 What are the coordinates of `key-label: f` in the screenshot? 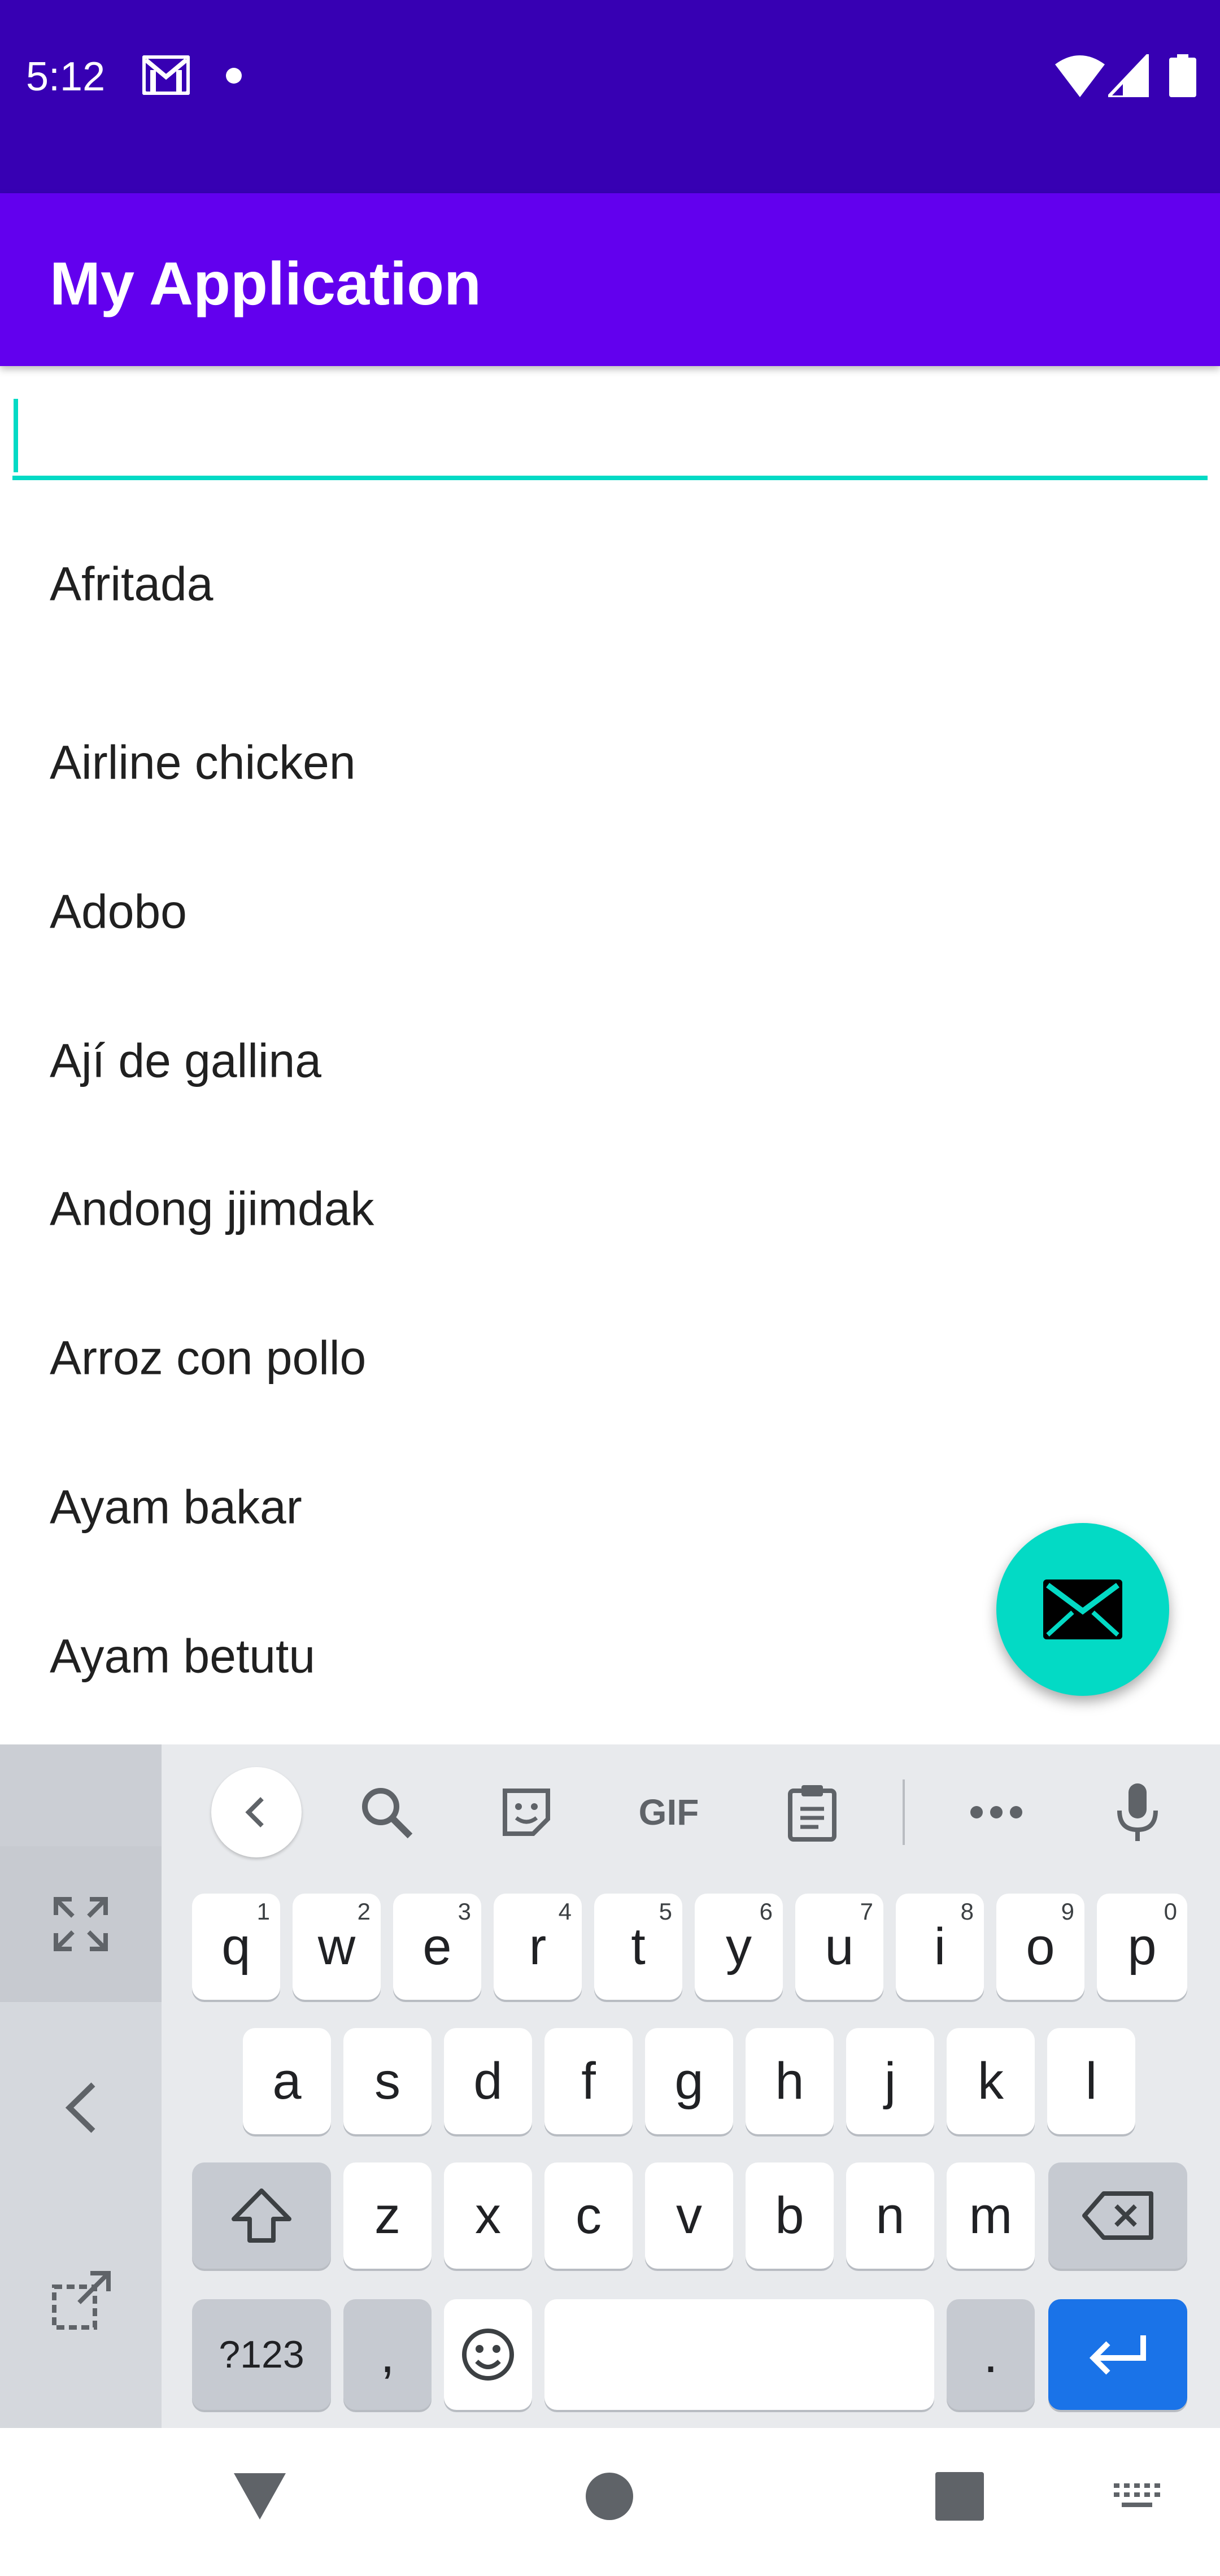 It's located at (588, 2081).